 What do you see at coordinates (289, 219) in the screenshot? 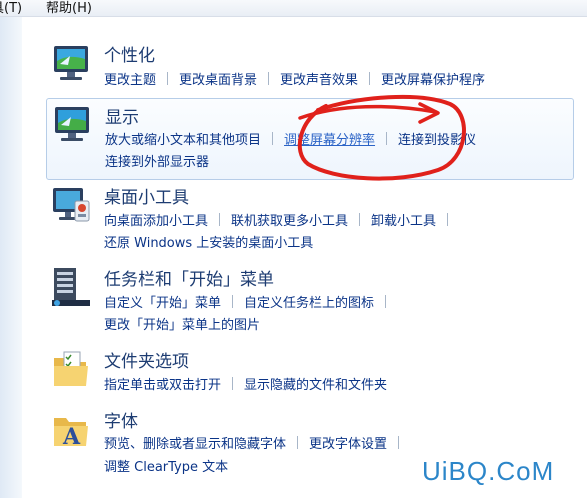
I see `link-get-more-gadgets-online: 联机获取更多小工具` at bounding box center [289, 219].